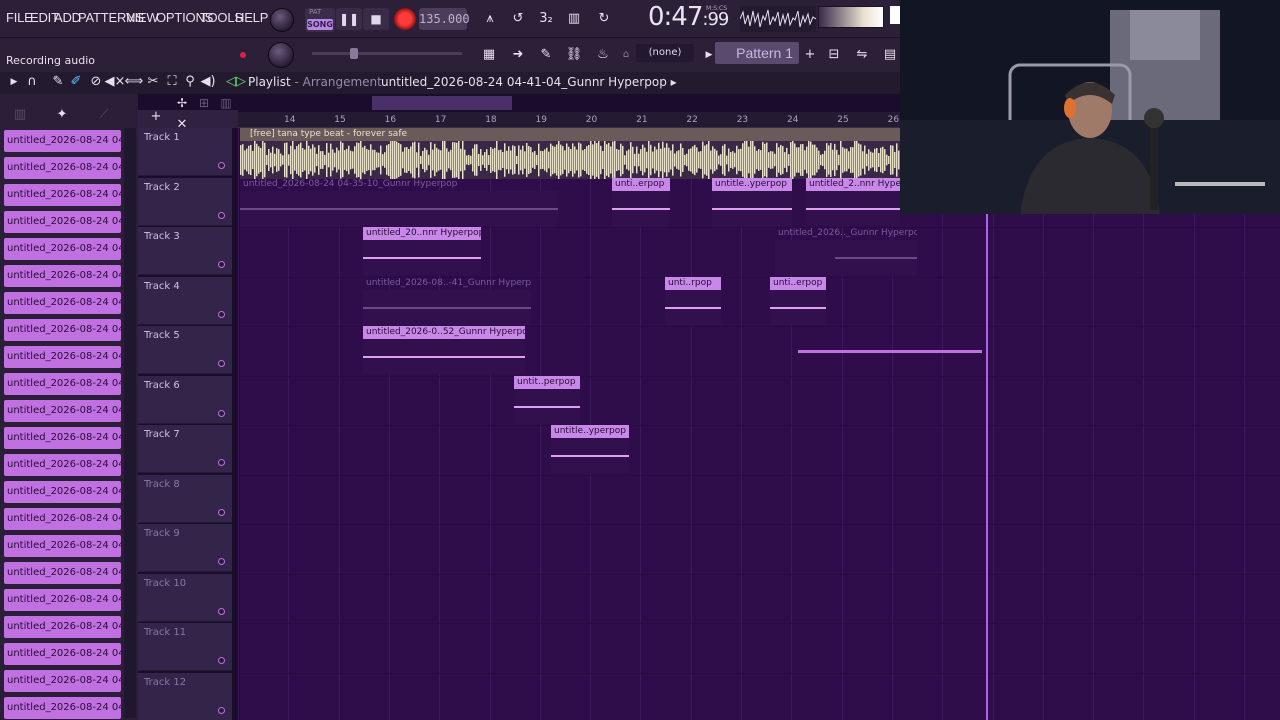  Describe the element at coordinates (185, 548) in the screenshot. I see `track-header: Track 9` at that location.